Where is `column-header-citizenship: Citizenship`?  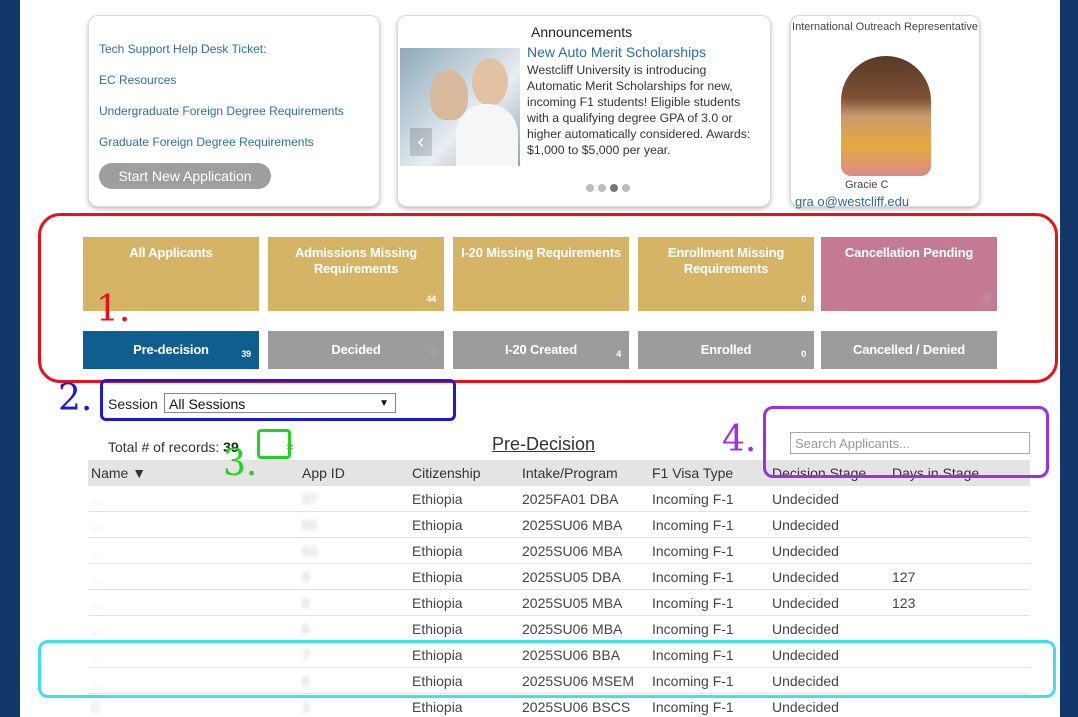 column-header-citizenship: Citizenship is located at coordinates (464, 473).